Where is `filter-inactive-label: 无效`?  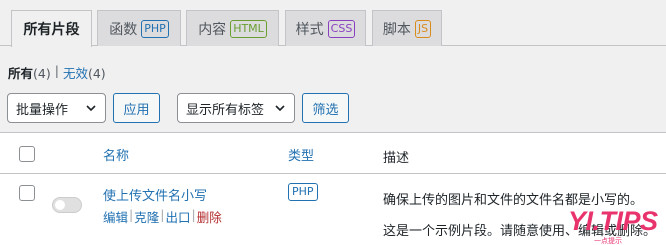 filter-inactive-label: 无效 is located at coordinates (75, 73).